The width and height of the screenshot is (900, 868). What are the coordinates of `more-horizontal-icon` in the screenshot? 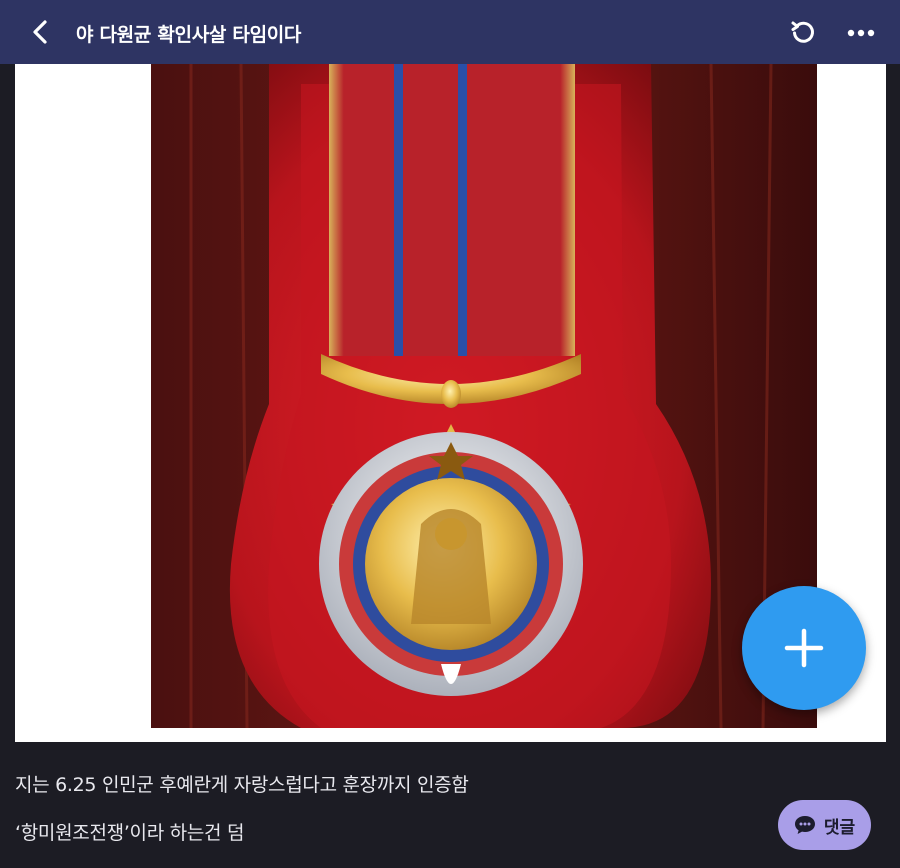 It's located at (861, 33).